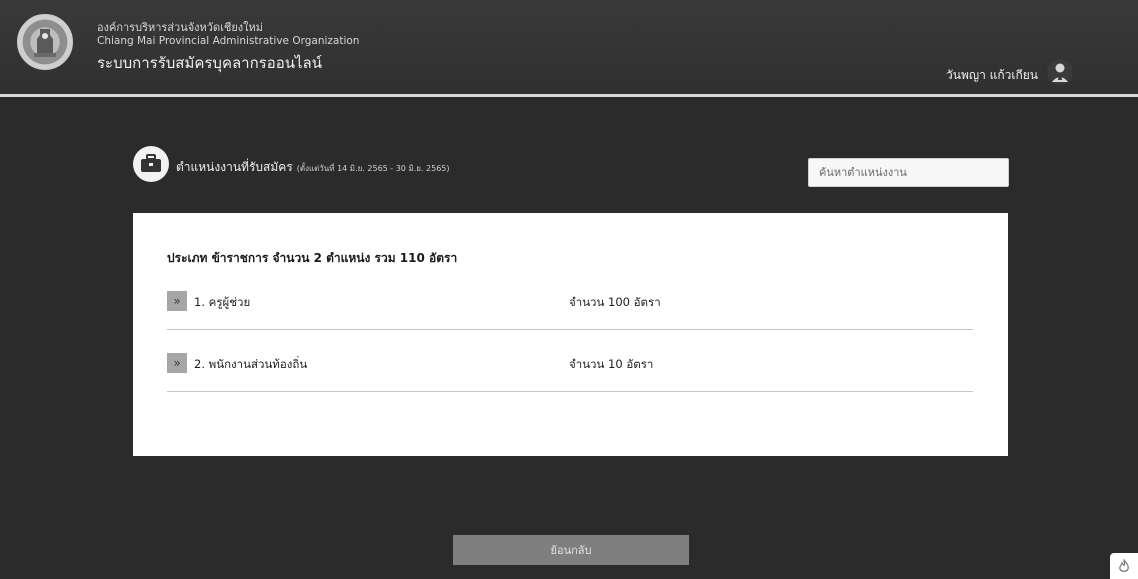 The width and height of the screenshot is (1138, 579). Describe the element at coordinates (45, 42) in the screenshot. I see `provincial-seal-logo` at that location.